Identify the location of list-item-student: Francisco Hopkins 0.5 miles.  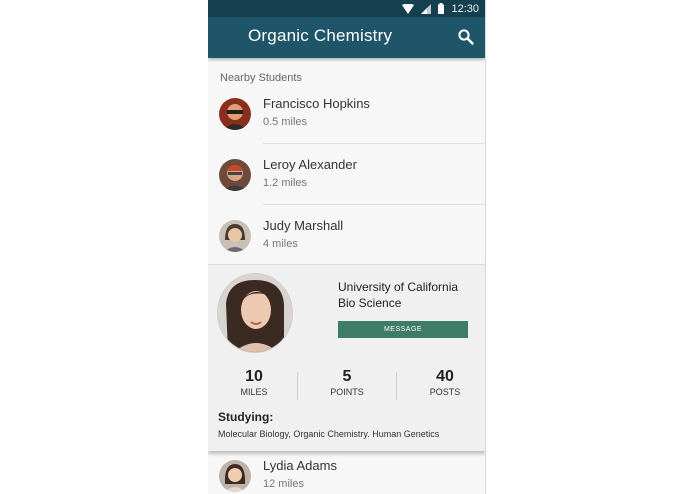
(346, 118).